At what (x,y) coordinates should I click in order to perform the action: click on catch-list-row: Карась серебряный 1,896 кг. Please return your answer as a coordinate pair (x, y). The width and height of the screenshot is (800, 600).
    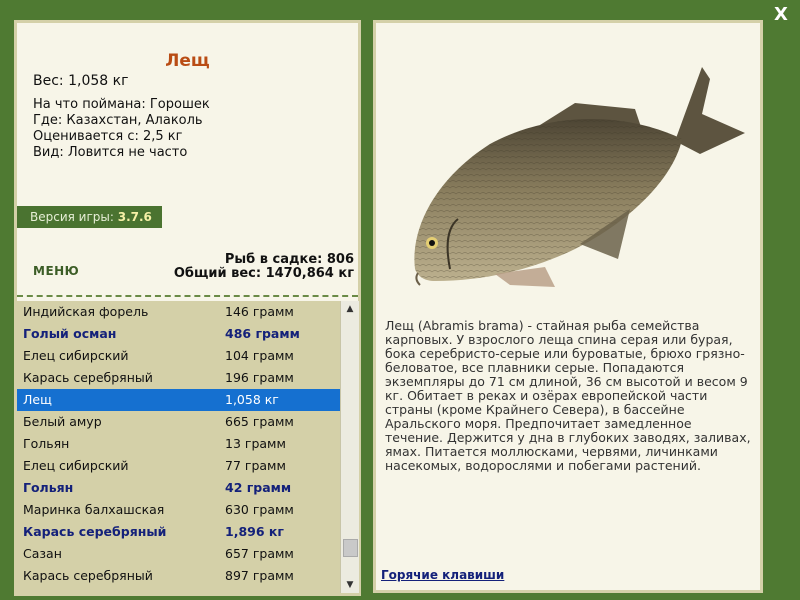
    Looking at the image, I should click on (178, 532).